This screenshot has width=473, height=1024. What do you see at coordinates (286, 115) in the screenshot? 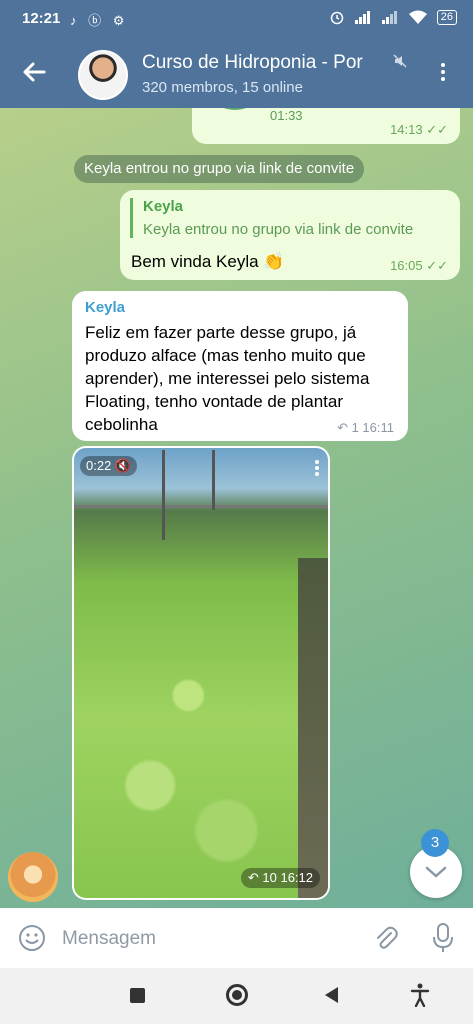
I see `voice-duration: 01:33` at bounding box center [286, 115].